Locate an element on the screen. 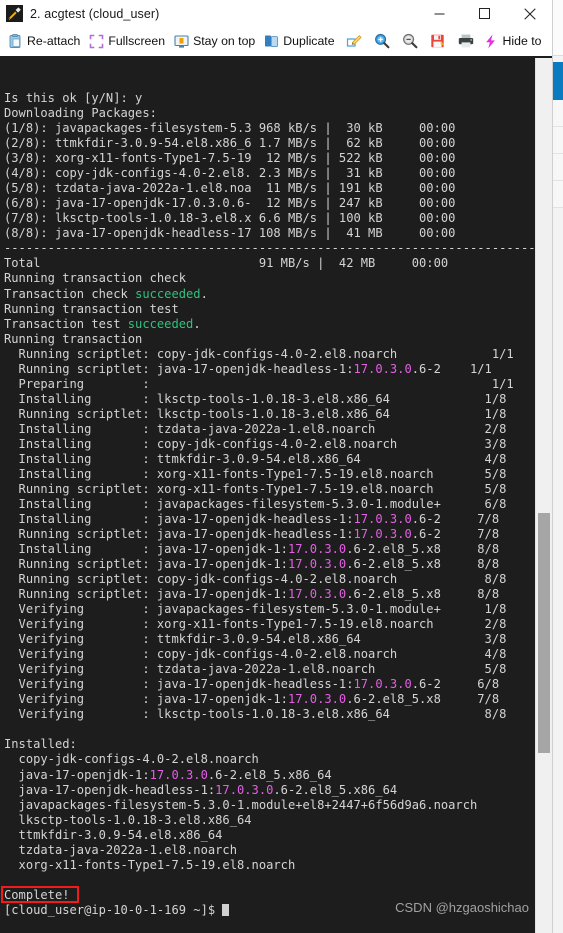 This screenshot has height=933, width=563. terminal-text-span: xorg-x11-fonts-Type1-7.5-19.el8.noarch is located at coordinates (150, 864).